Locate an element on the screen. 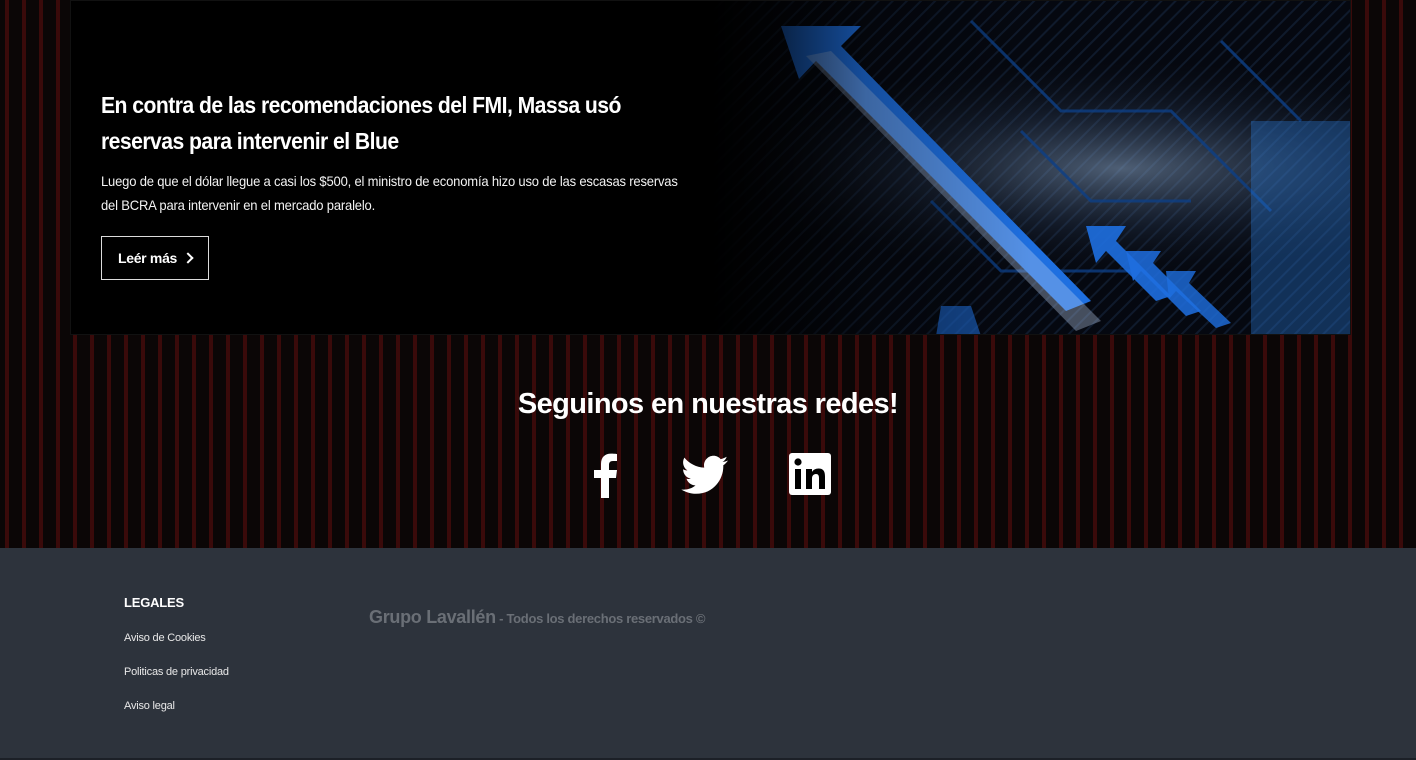 The height and width of the screenshot is (760, 1416). twitter-icon is located at coordinates (705, 475).